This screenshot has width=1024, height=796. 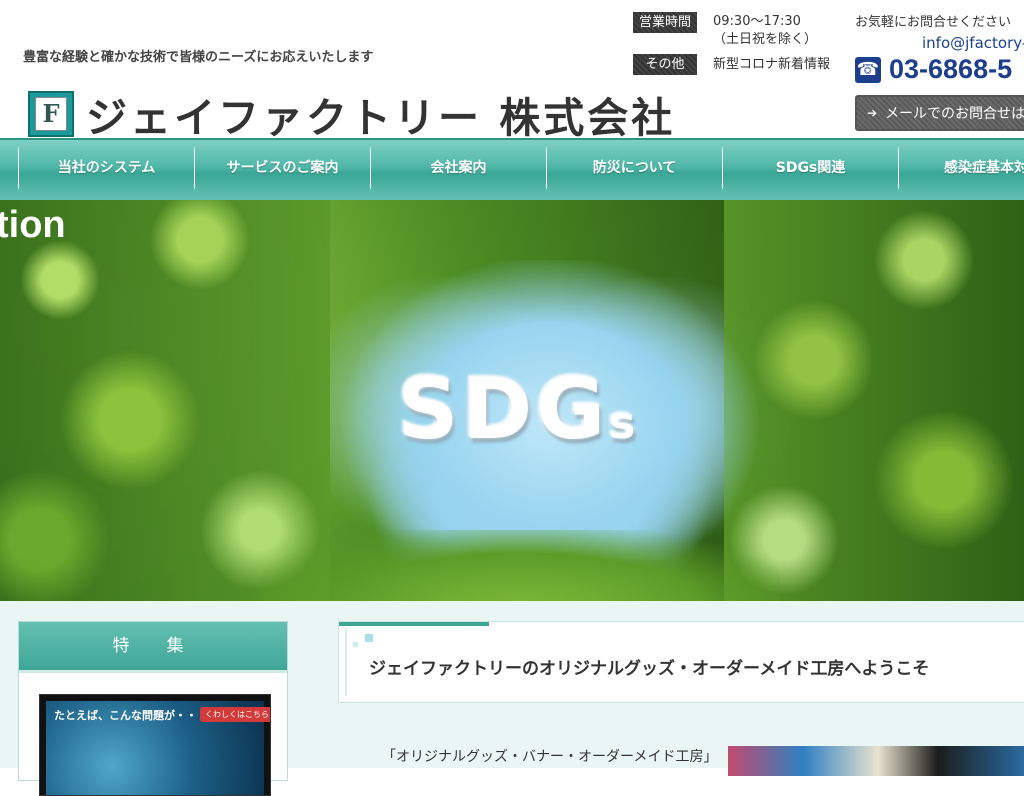 I want to click on hero-sdgs-title: SDGs, so click(x=518, y=409).